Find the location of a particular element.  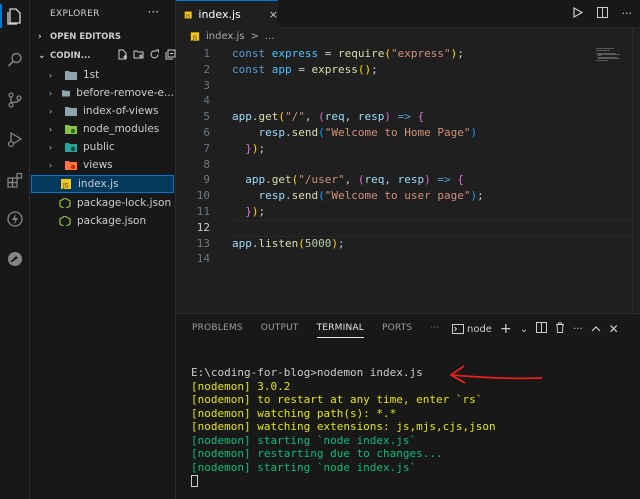

tree-item-folder: › index-of-views is located at coordinates (102, 111).